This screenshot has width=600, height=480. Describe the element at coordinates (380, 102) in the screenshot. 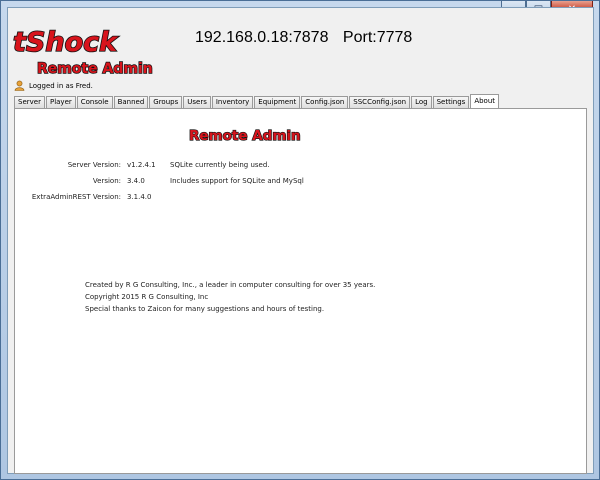

I see `tab-ssc-config-json: SSCConfig.json` at that location.